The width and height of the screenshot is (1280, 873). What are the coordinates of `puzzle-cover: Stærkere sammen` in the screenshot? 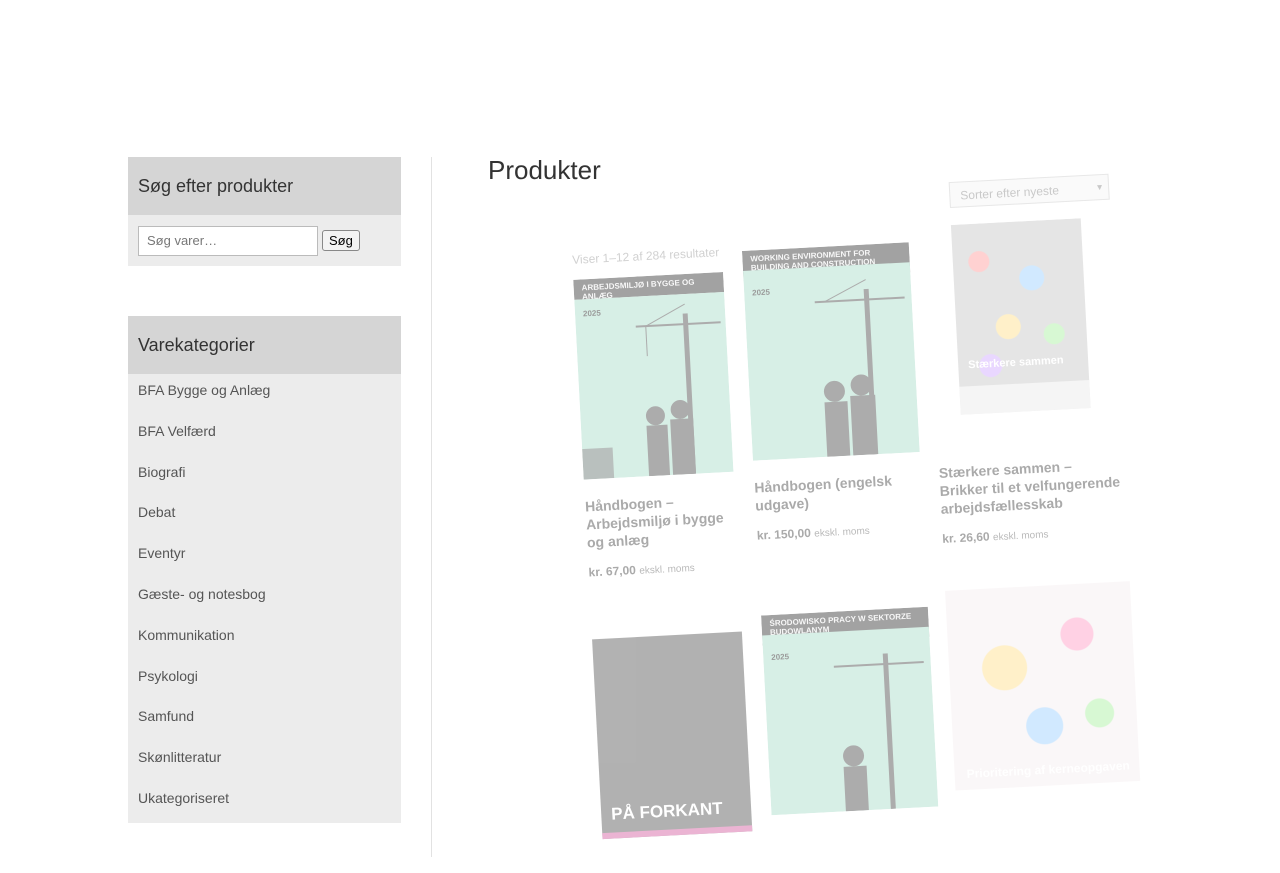 It's located at (1020, 316).